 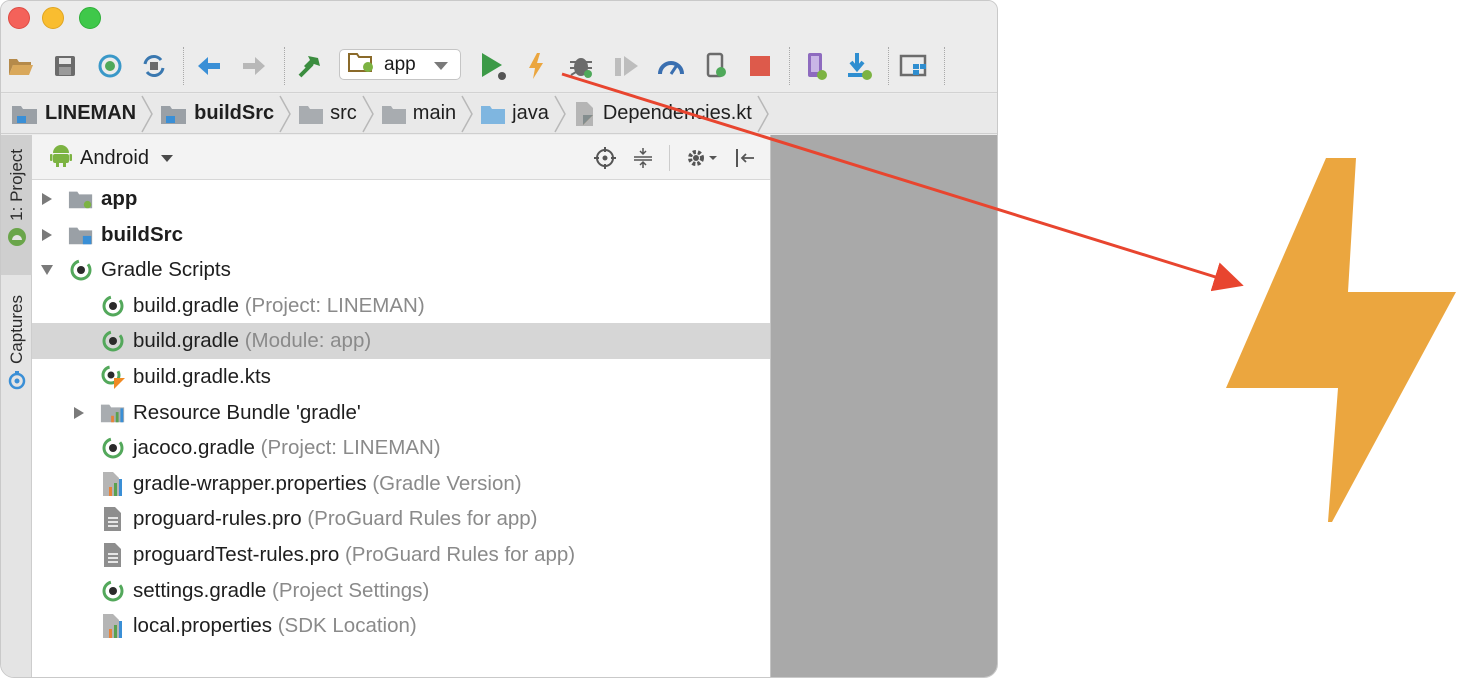 I want to click on tree-row: buildSrc, so click(x=401, y=235).